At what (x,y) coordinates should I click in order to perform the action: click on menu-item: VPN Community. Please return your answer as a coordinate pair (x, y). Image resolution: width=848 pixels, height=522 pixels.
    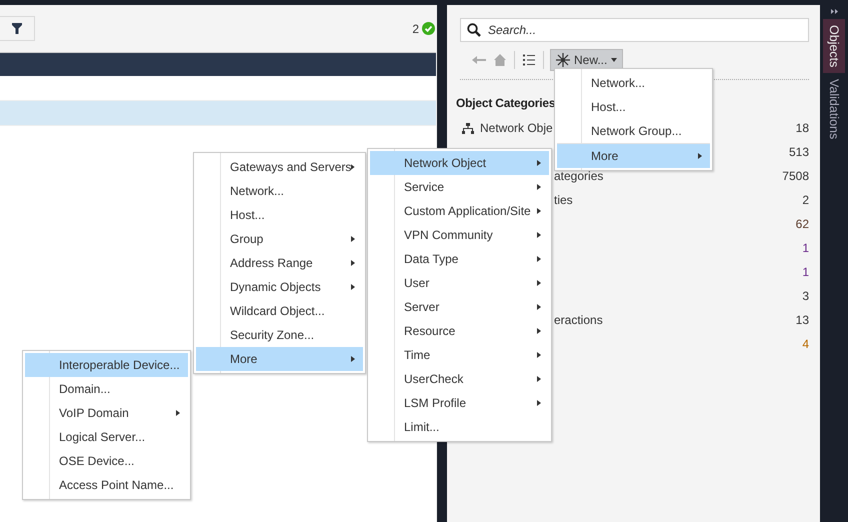
    Looking at the image, I should click on (459, 235).